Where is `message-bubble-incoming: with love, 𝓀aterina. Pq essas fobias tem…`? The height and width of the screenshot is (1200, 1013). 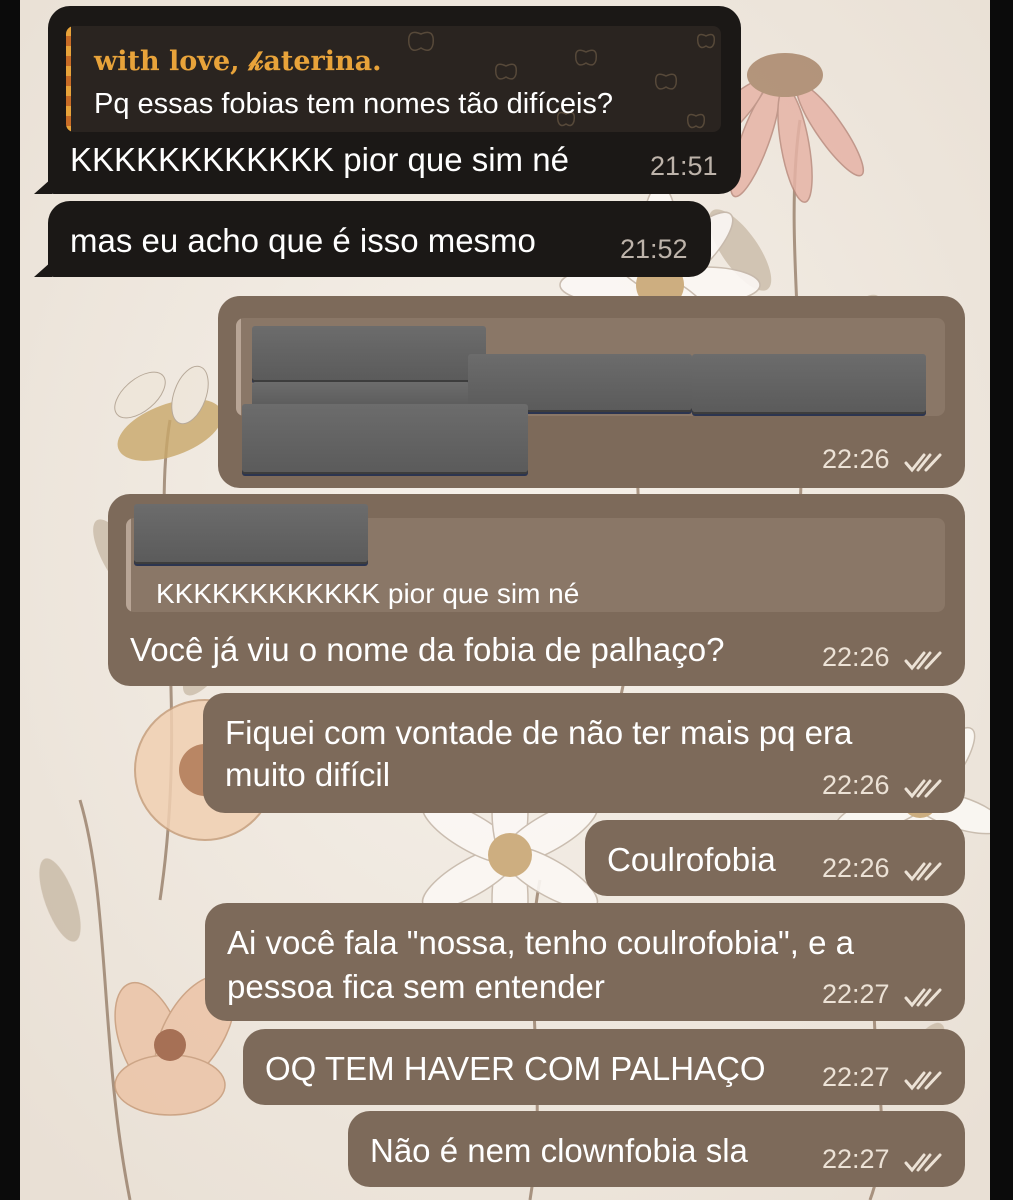 message-bubble-incoming: with love, 𝓀aterina. Pq essas fobias tem… is located at coordinates (394, 100).